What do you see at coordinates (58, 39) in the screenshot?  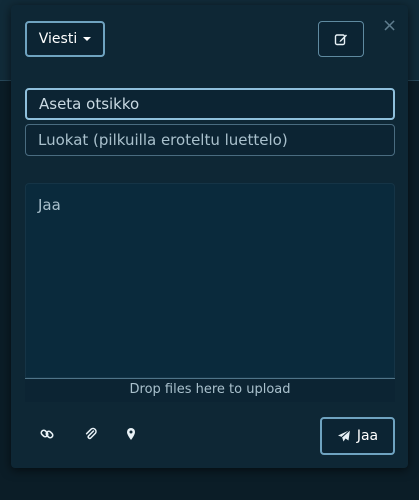 I see `post-type-label: Viesti` at bounding box center [58, 39].